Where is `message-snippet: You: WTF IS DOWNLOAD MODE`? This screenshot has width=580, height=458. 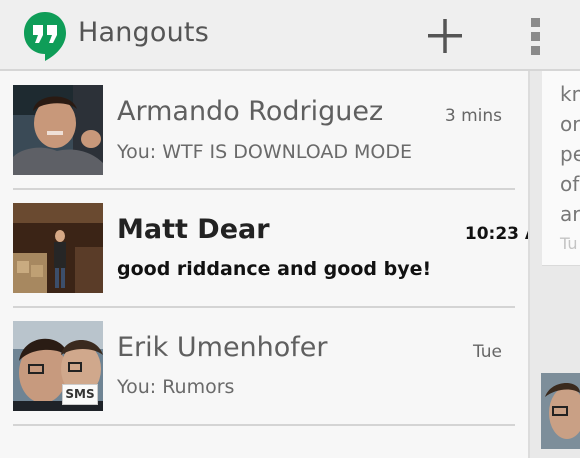
message-snippet: You: WTF IS DOWNLOAD MODE is located at coordinates (265, 152).